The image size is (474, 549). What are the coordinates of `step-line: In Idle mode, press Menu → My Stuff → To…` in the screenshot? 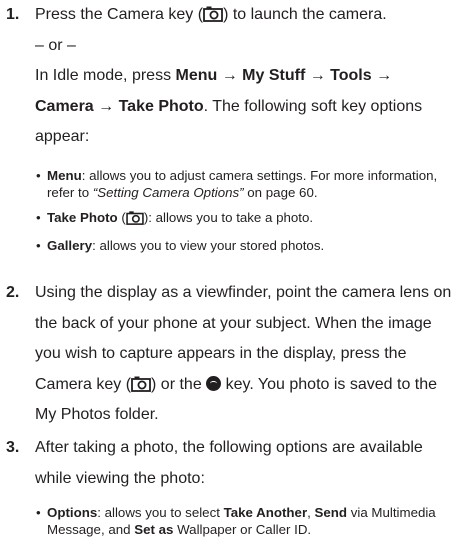 It's located at (214, 75).